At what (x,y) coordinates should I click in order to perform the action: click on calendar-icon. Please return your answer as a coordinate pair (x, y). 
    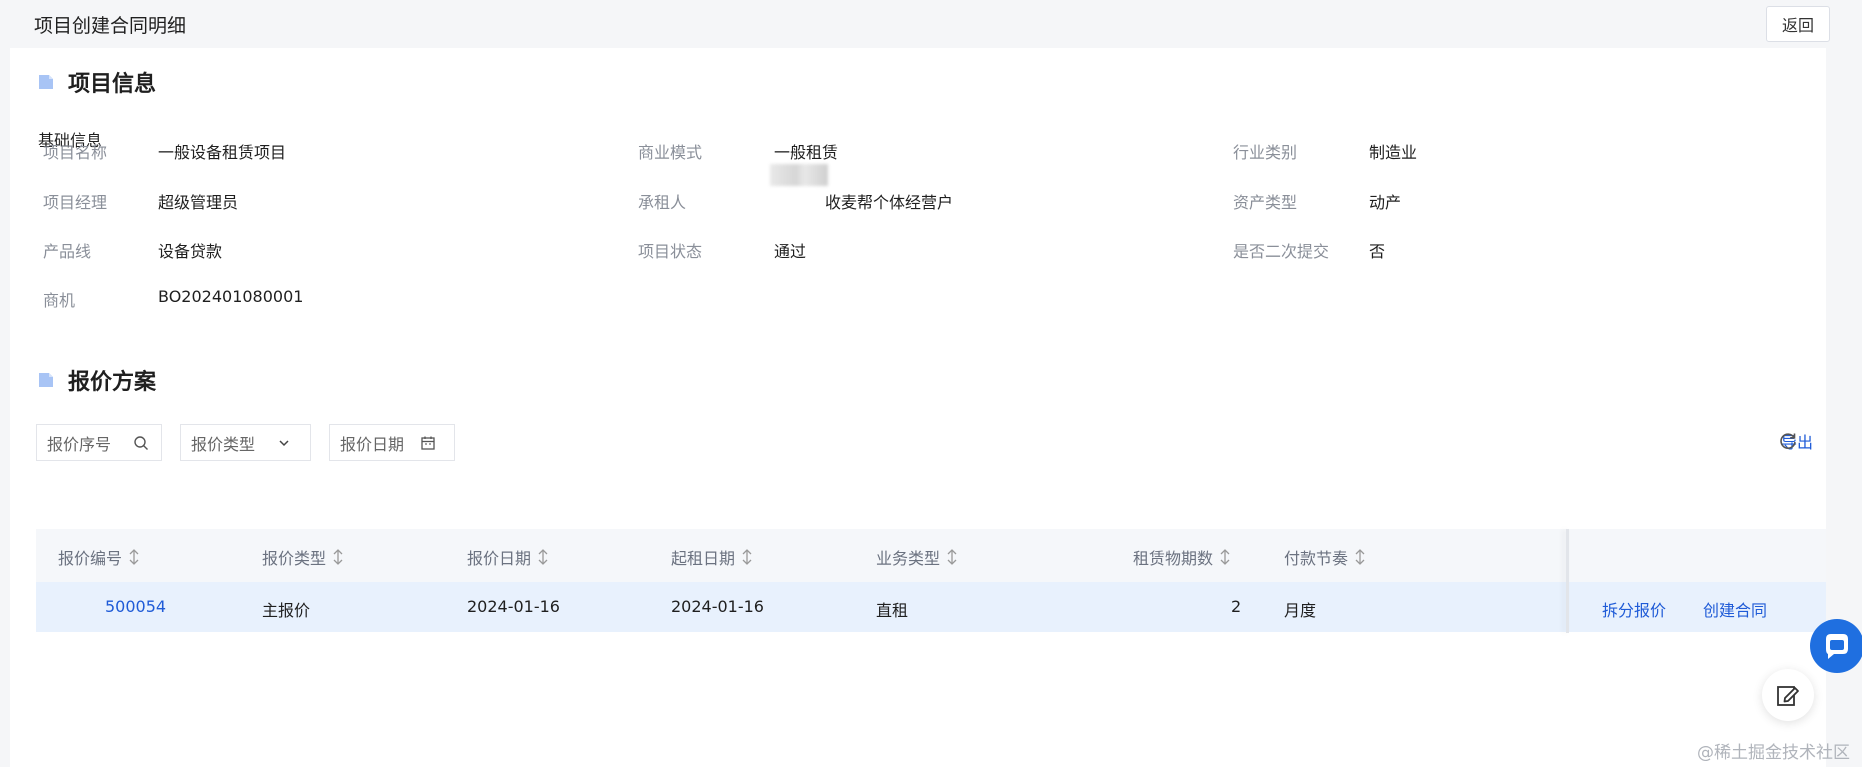
    Looking at the image, I should click on (428, 443).